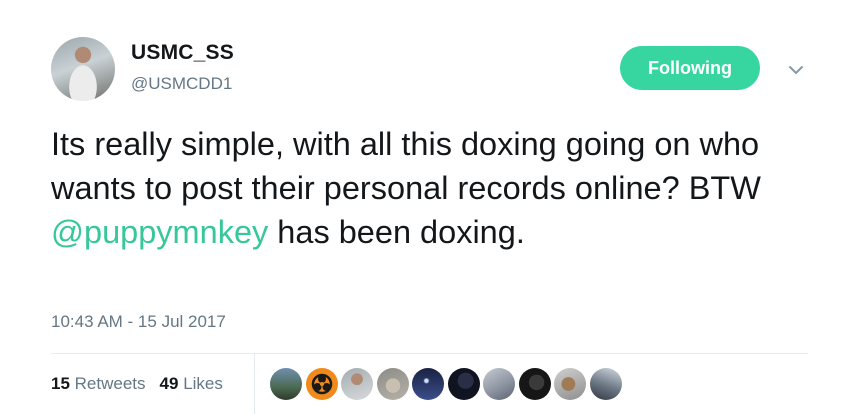  I want to click on mention-link: @puppymnkey, so click(159, 232).